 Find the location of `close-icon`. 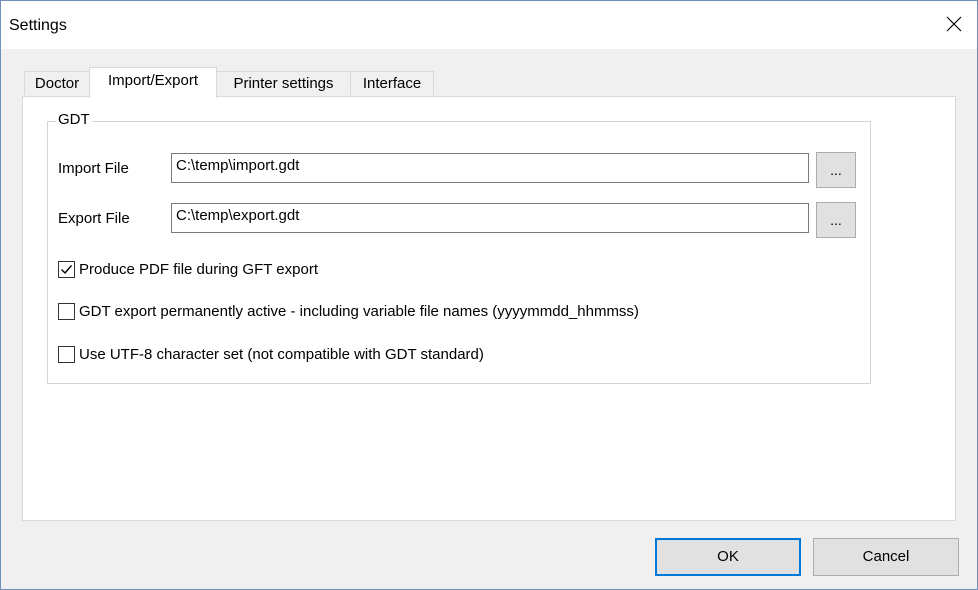

close-icon is located at coordinates (954, 24).